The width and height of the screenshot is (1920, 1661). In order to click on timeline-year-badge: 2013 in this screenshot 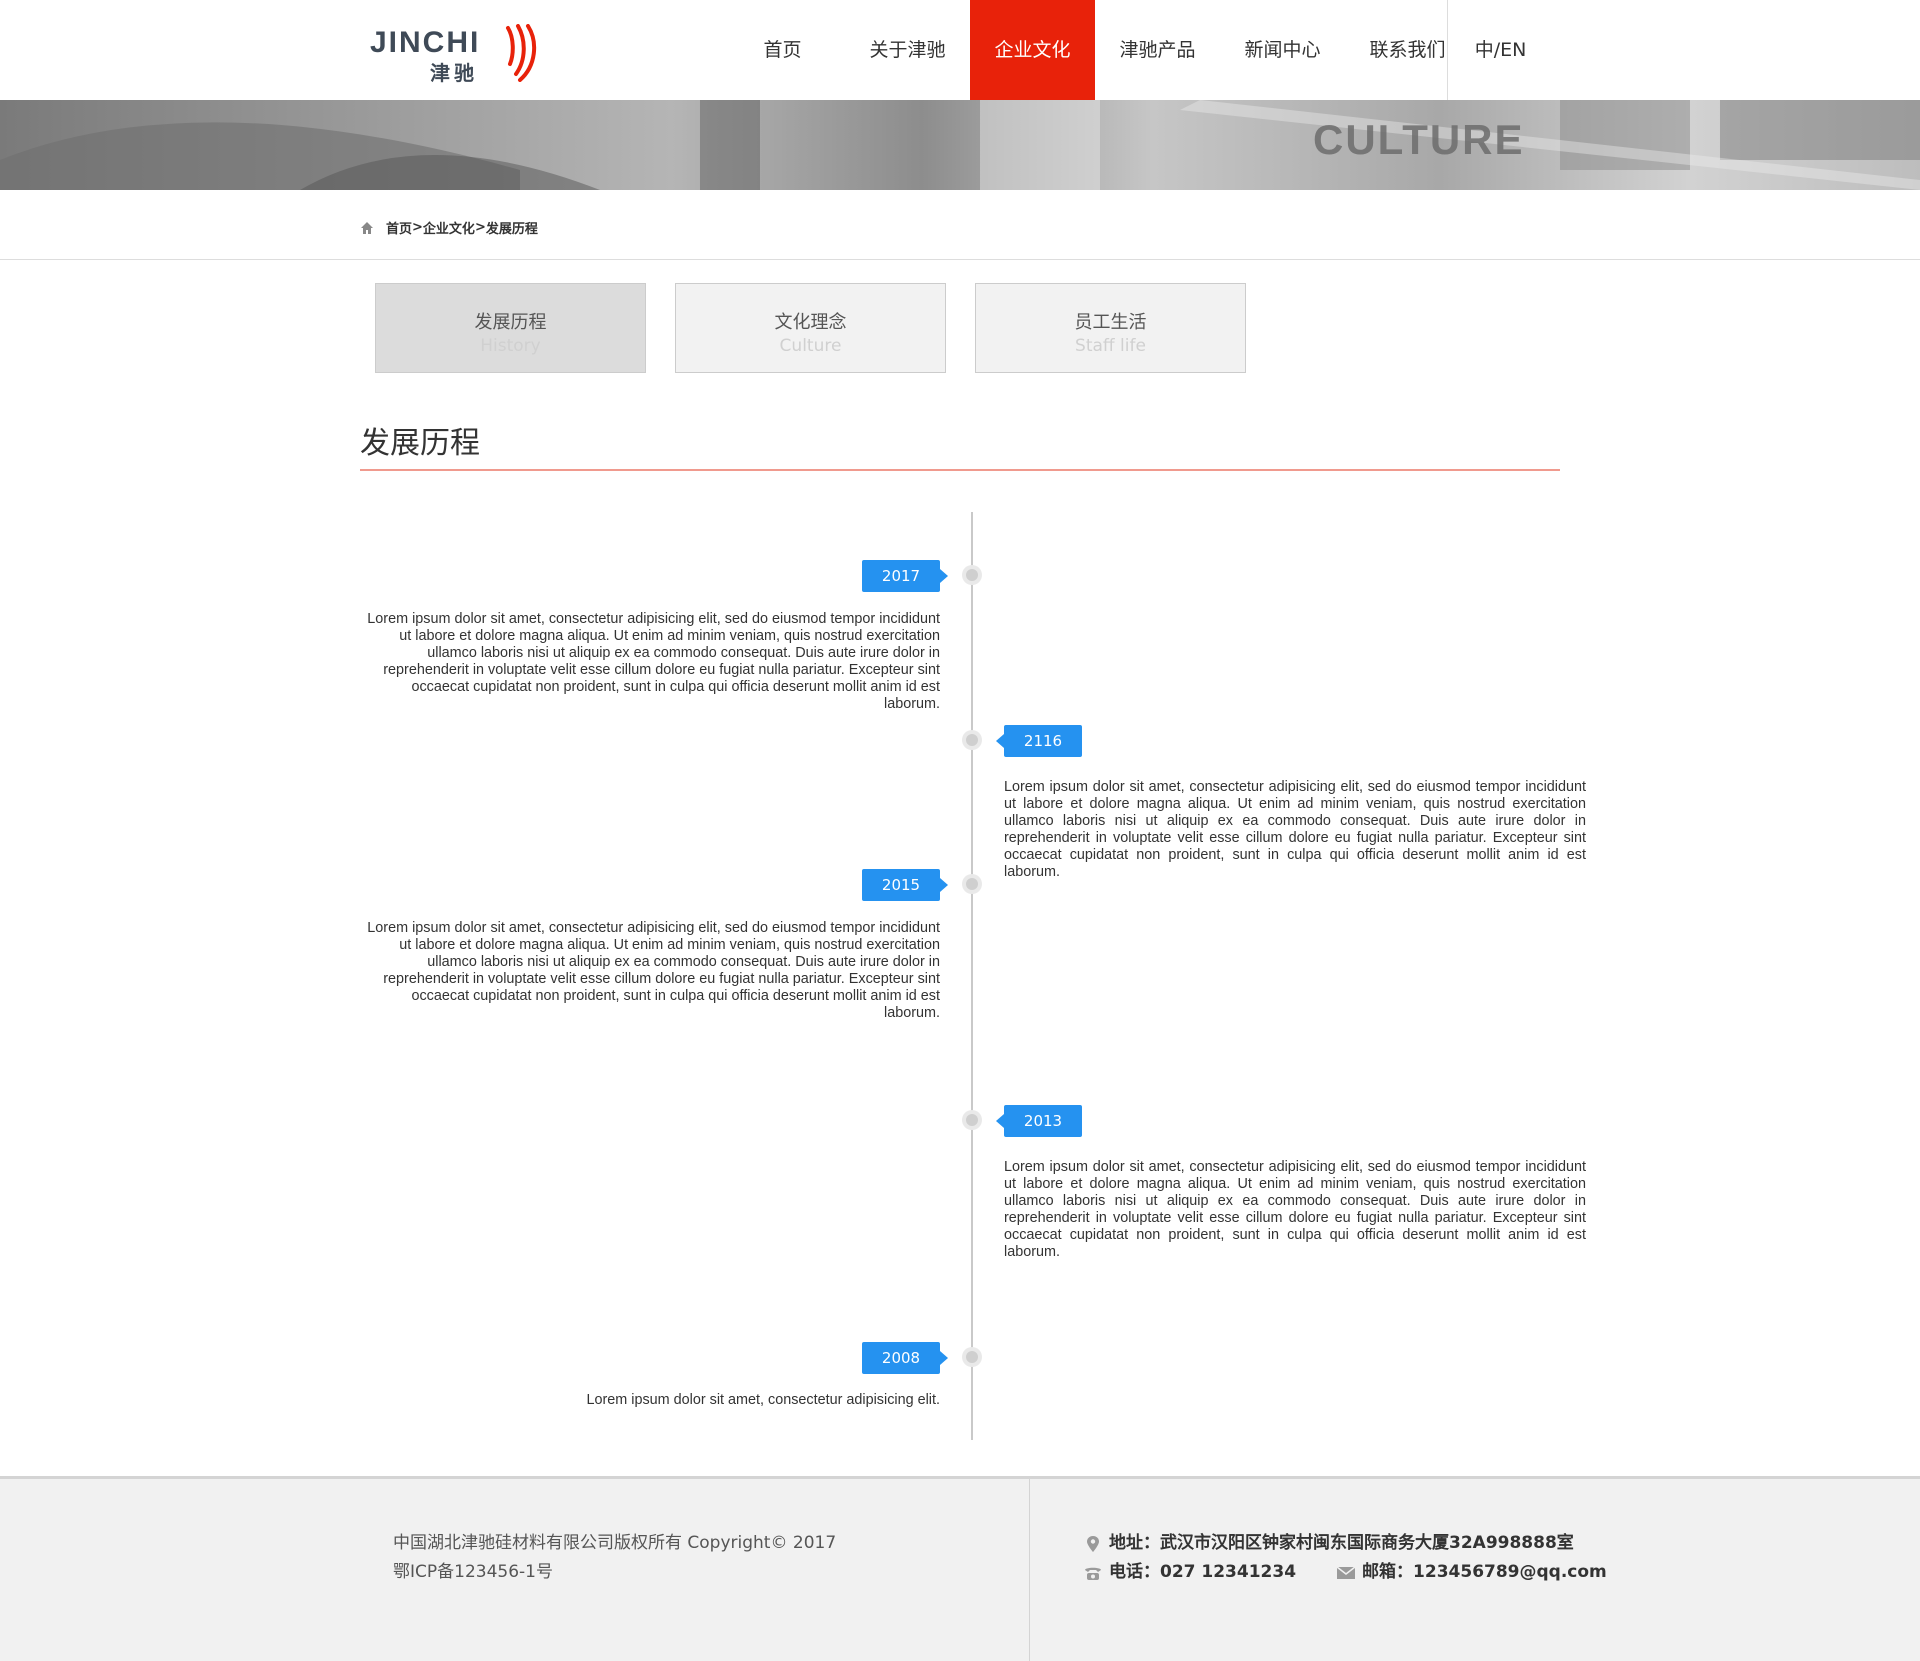, I will do `click(1039, 1121)`.